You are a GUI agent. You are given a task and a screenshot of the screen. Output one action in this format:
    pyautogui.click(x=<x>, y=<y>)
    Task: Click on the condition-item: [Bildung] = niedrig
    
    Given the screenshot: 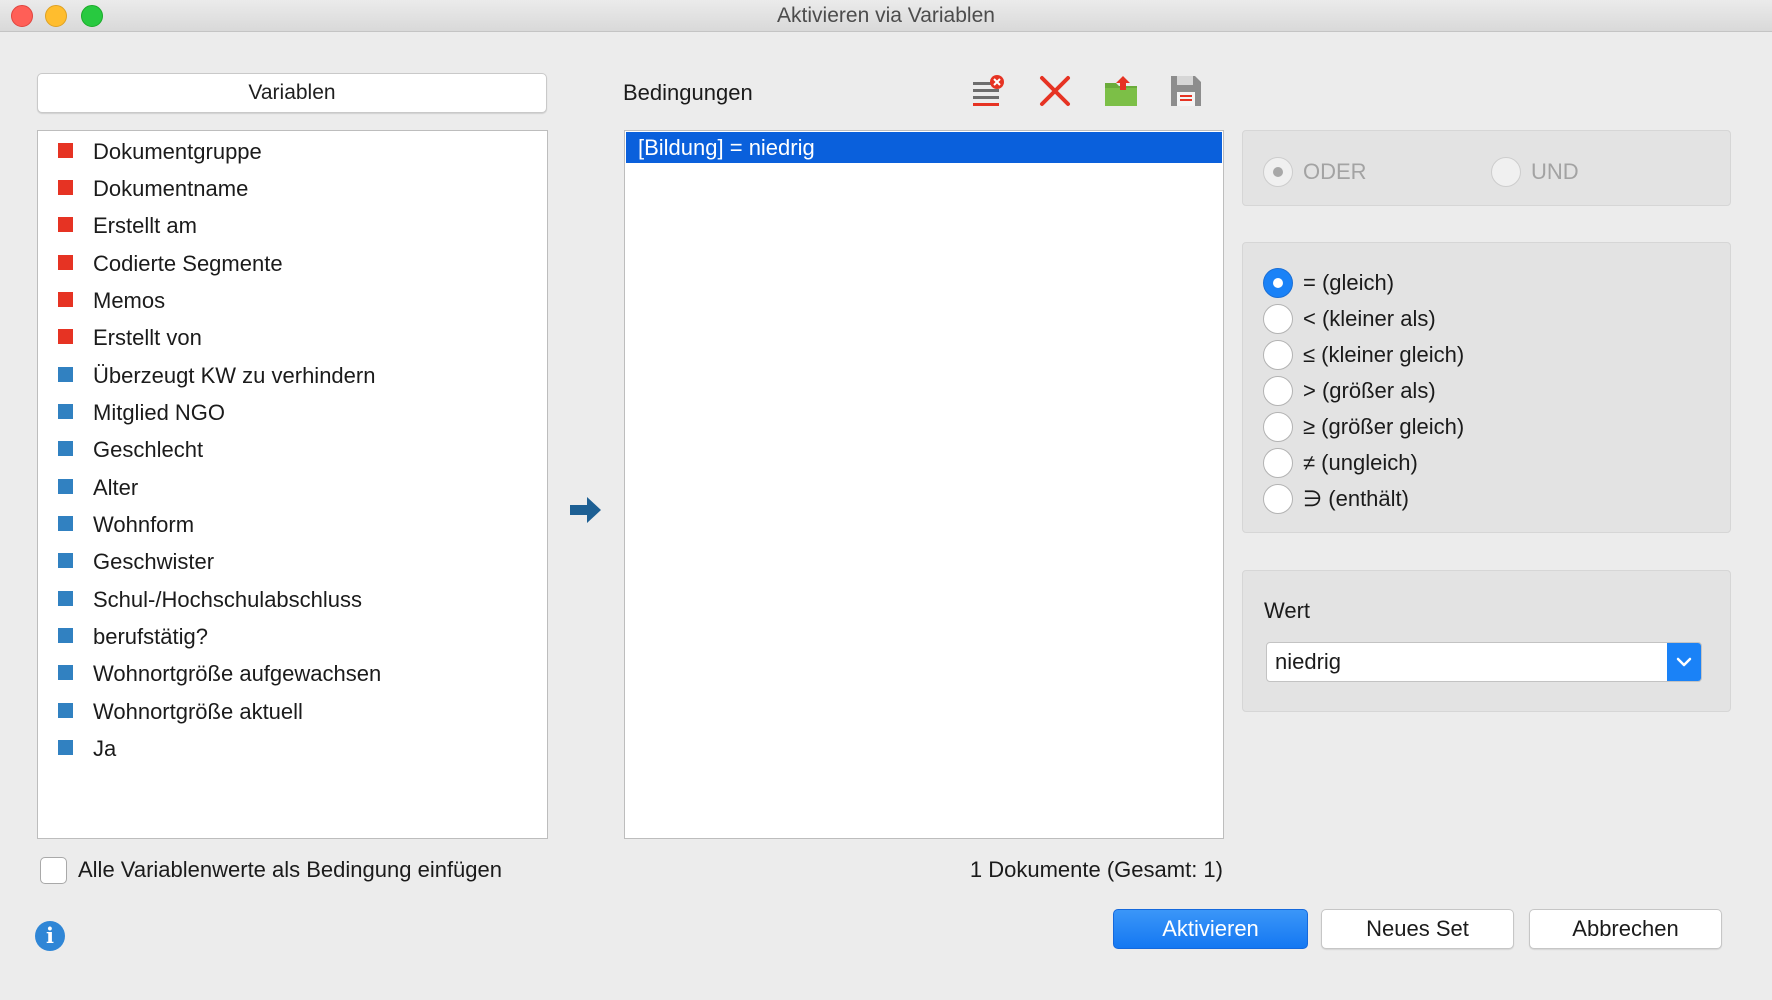 What is the action you would take?
    pyautogui.click(x=924, y=147)
    